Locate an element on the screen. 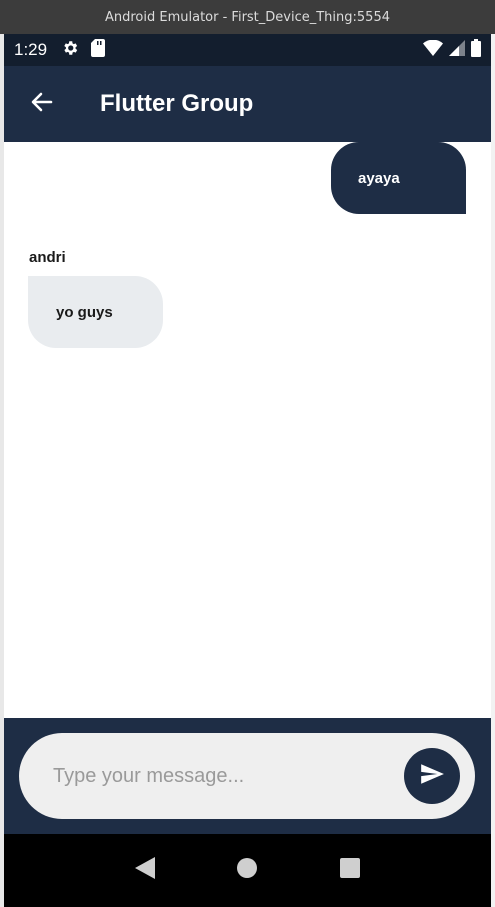 This screenshot has width=495, height=907. incoming-message-bubble: yo guys is located at coordinates (95, 312).